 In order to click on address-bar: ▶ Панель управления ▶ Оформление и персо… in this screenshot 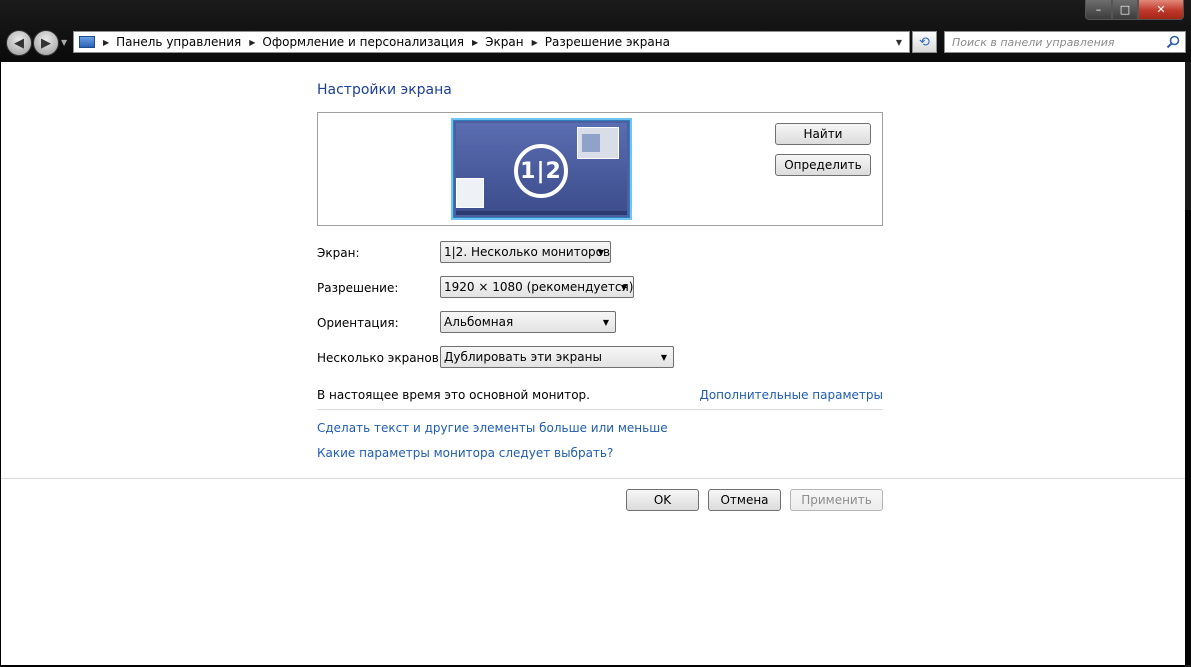, I will do `click(491, 42)`.